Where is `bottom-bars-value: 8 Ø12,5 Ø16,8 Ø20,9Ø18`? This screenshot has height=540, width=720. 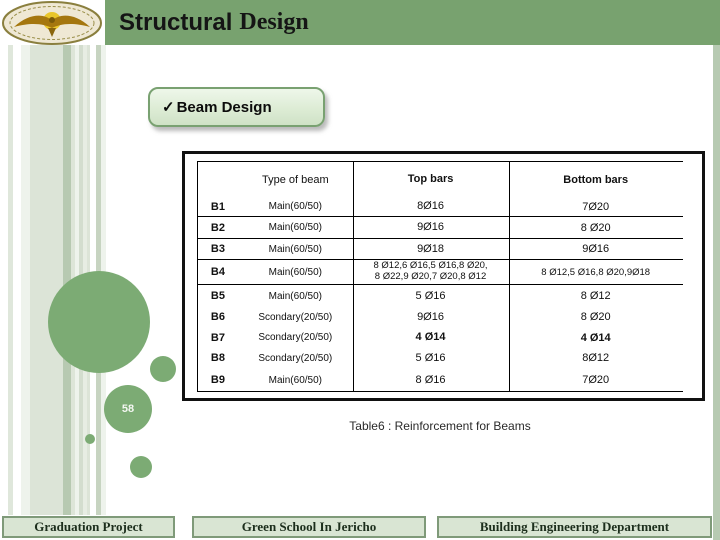
bottom-bars-value: 8 Ø12,5 Ø16,8 Ø20,9Ø18 is located at coordinates (596, 272).